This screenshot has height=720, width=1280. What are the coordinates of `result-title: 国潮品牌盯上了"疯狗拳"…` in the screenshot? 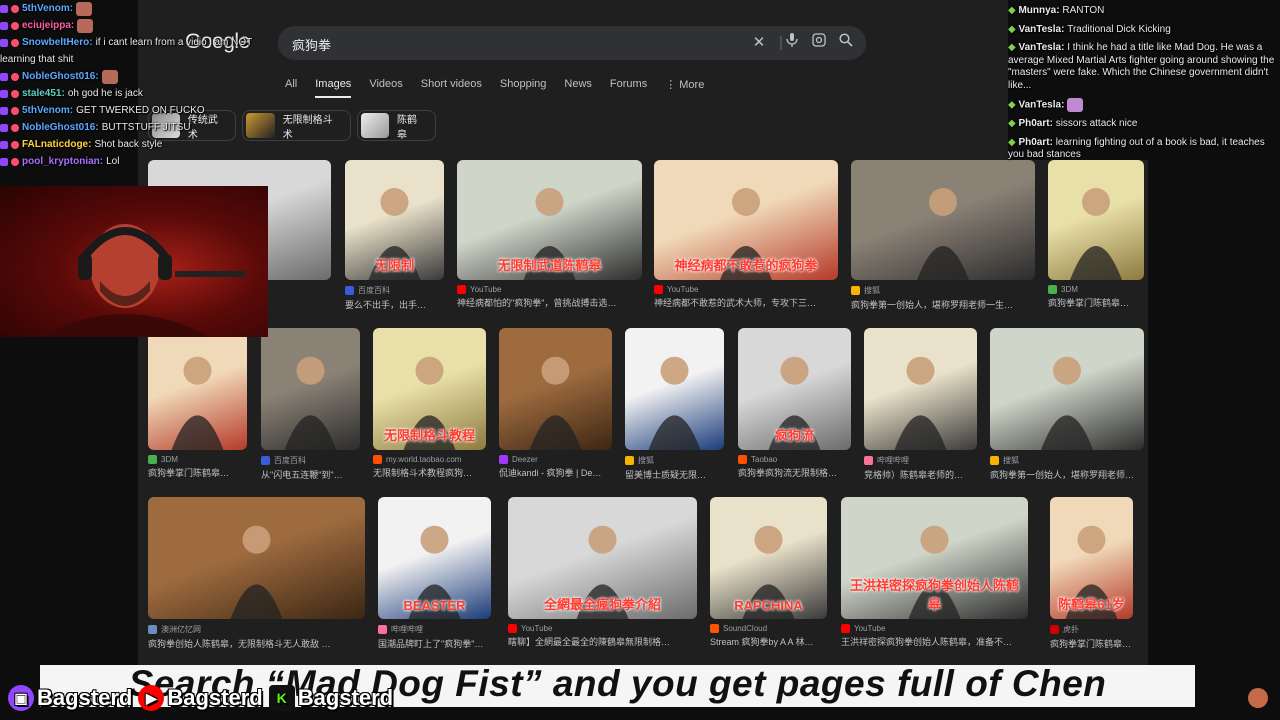 It's located at (434, 643).